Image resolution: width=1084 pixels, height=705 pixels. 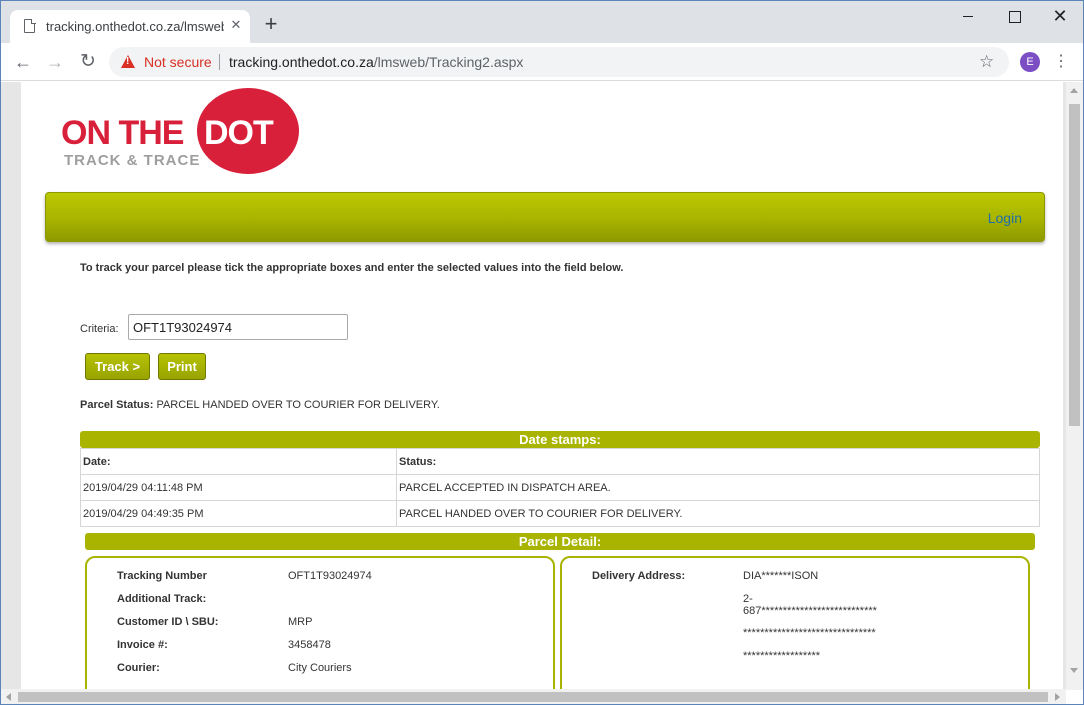 What do you see at coordinates (182, 366) in the screenshot?
I see `print-button: Print` at bounding box center [182, 366].